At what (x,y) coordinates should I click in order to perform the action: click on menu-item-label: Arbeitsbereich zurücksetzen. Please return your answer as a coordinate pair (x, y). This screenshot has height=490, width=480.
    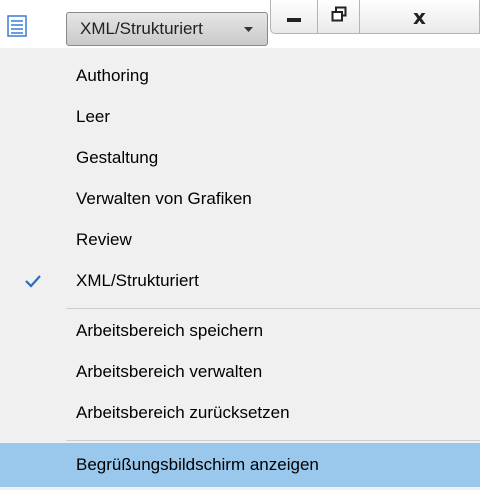
    Looking at the image, I should click on (183, 412).